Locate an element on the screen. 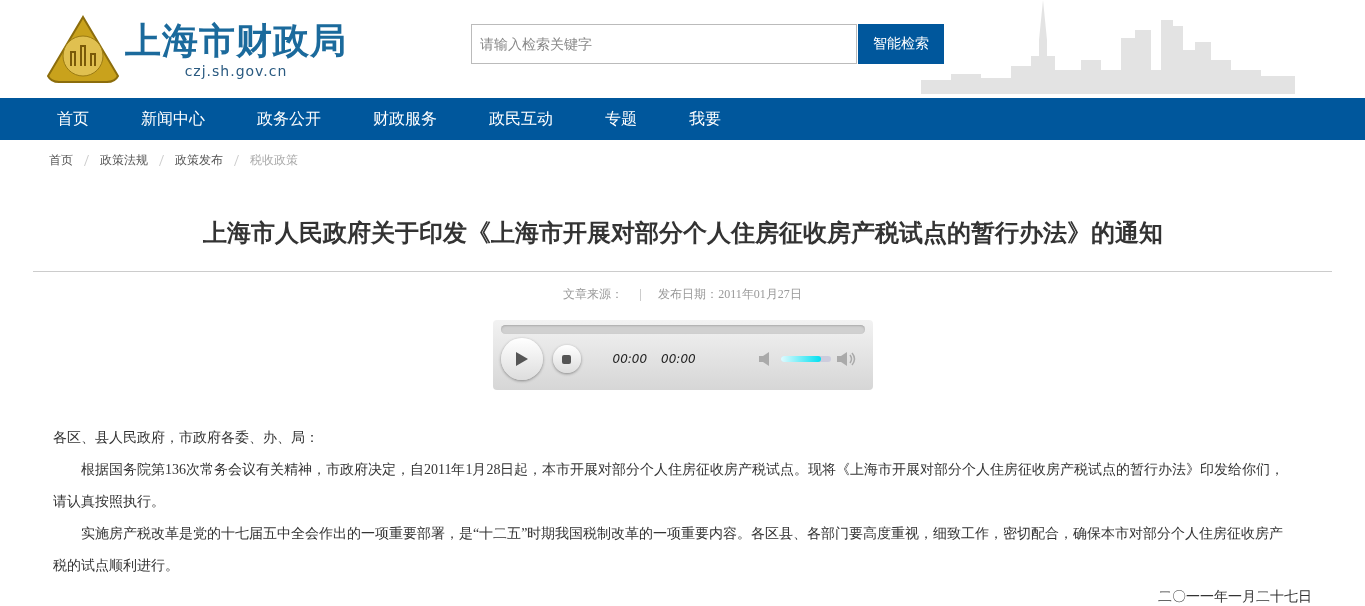 The width and height of the screenshot is (1365, 606). breadcrumb-link: 首页 is located at coordinates (61, 160).